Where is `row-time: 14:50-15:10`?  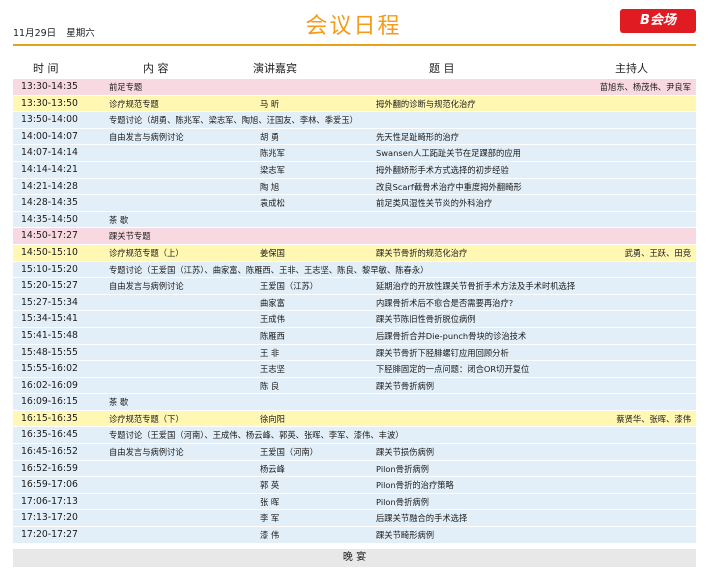
row-time: 14:50-15:10 is located at coordinates (49, 252).